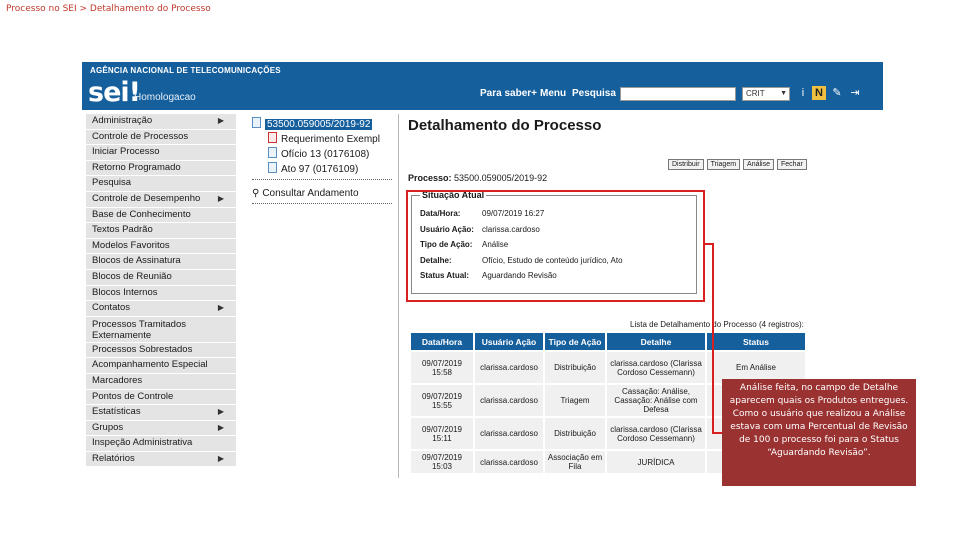 Image resolution: width=960 pixels, height=540 pixels. Describe the element at coordinates (161, 168) in the screenshot. I see `menu-item-retorno-programado: Retorno Programado` at that location.